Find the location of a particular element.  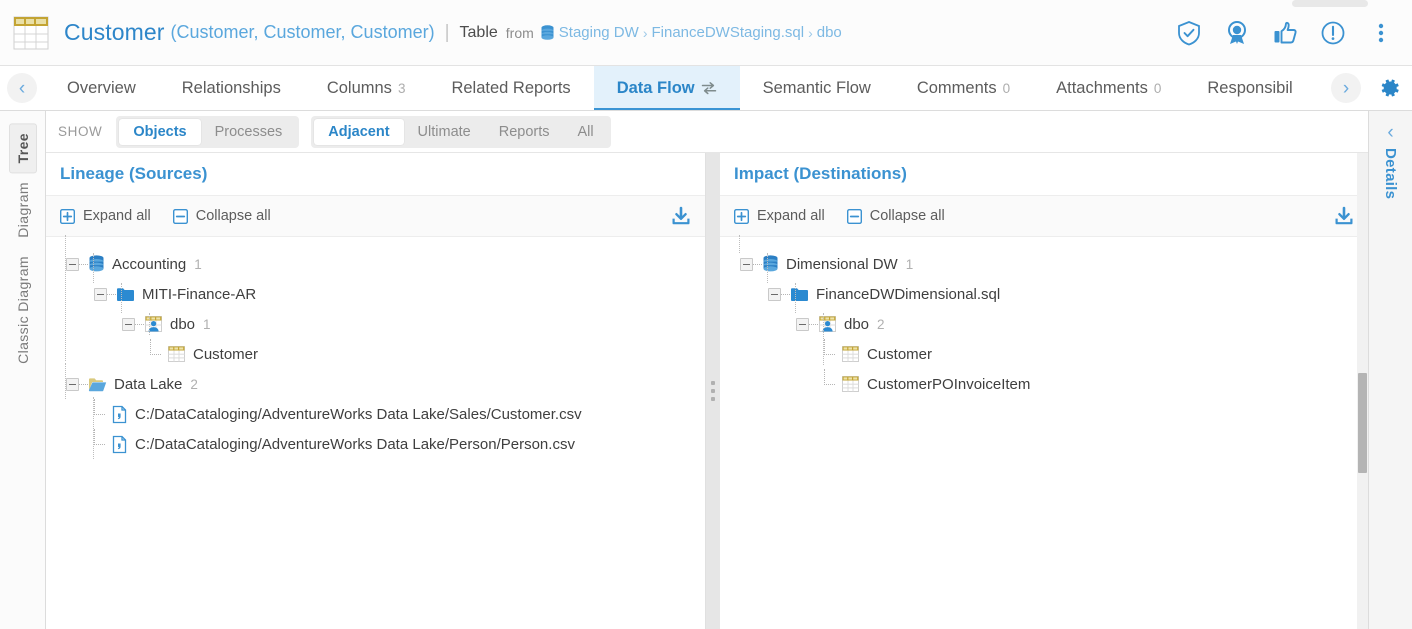

tree-node: dbo 2 is located at coordinates (1051, 324).